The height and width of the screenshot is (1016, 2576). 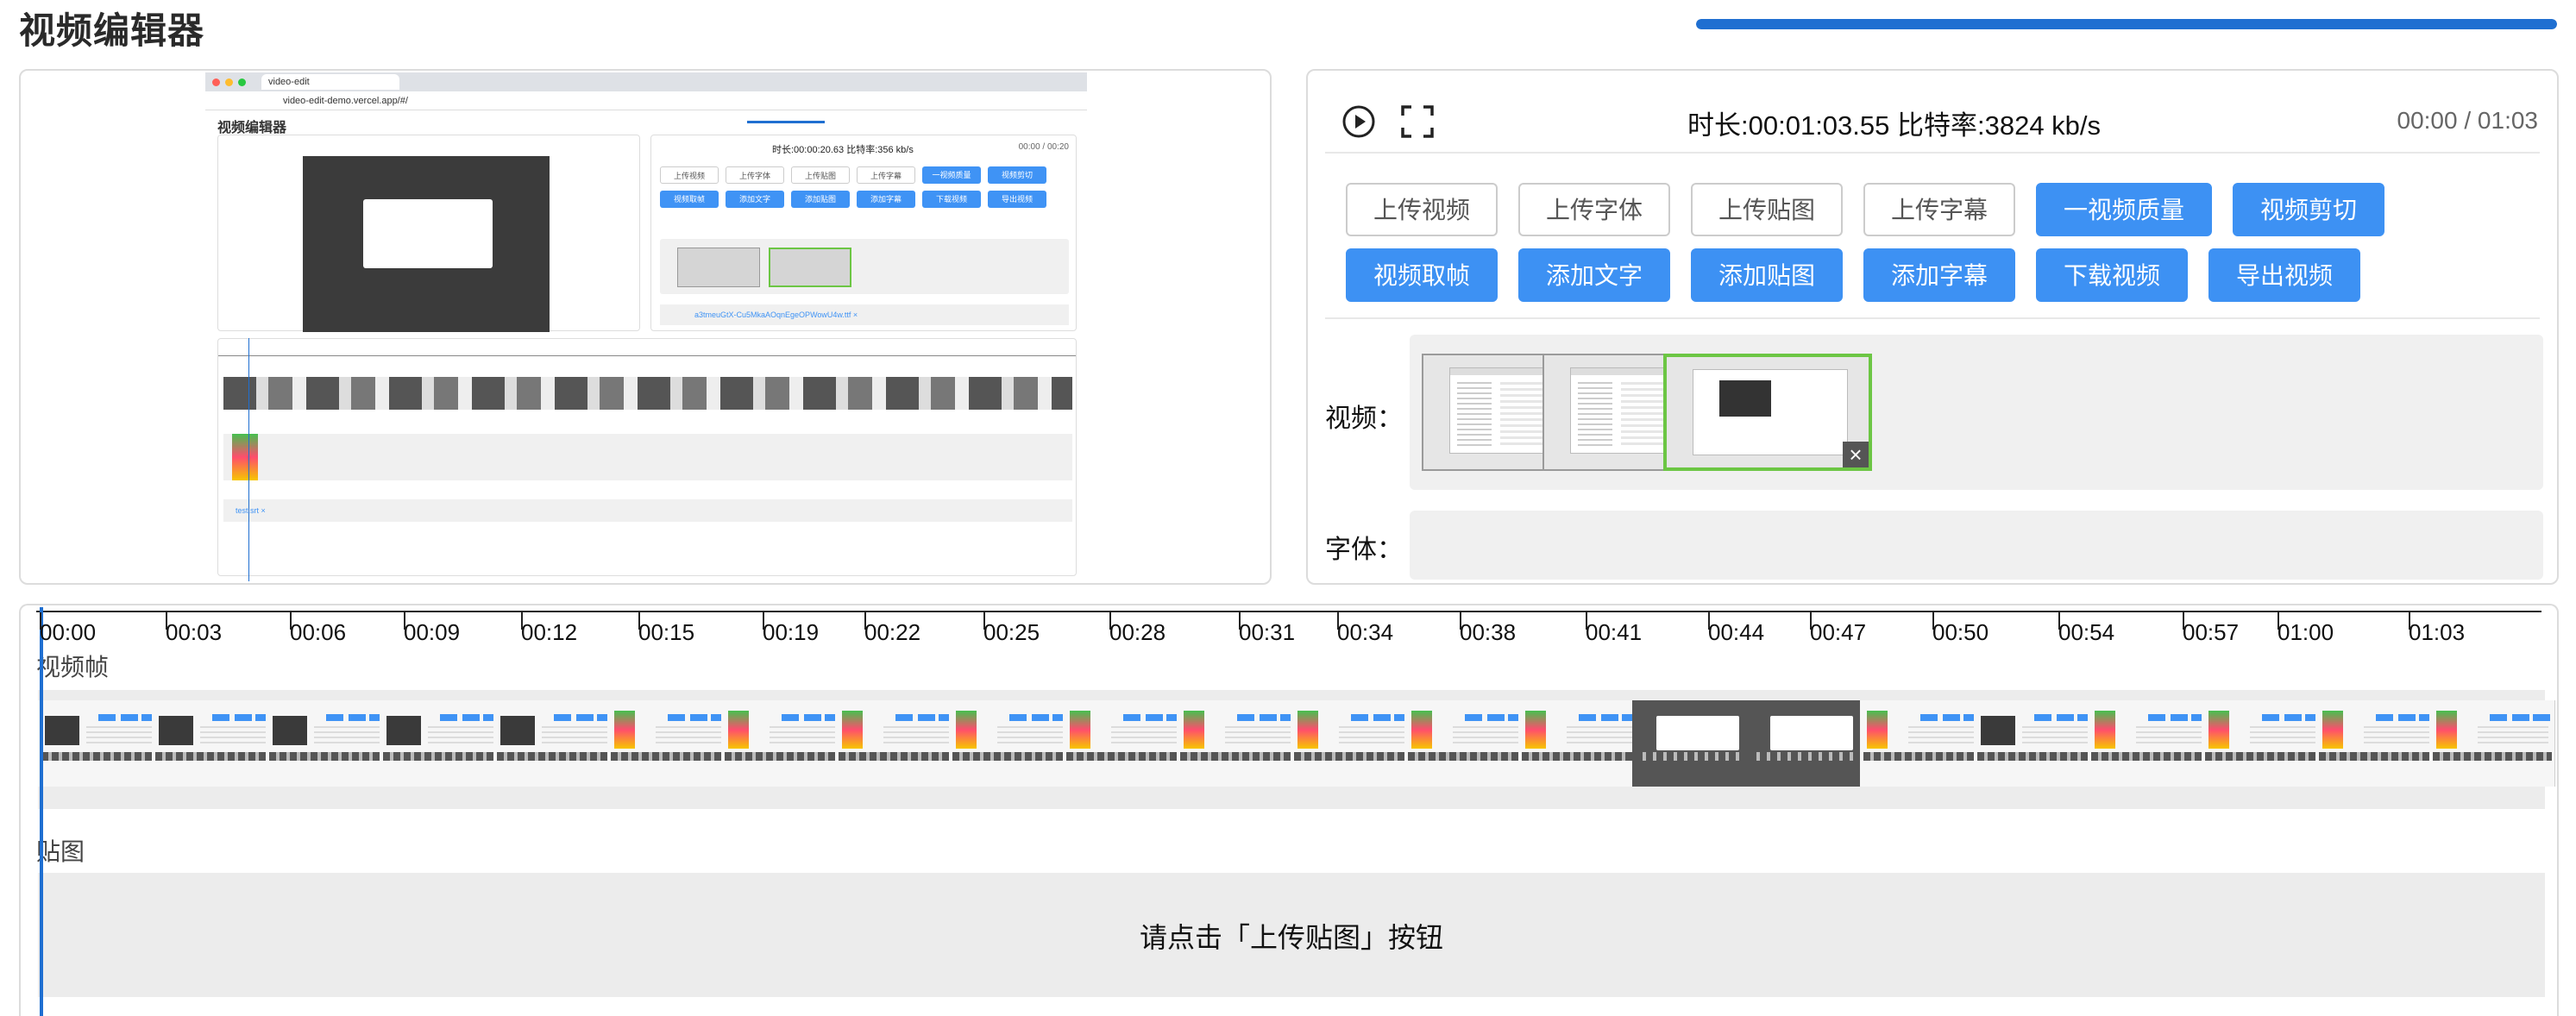 What do you see at coordinates (2284, 275) in the screenshot?
I see `action-button: 导出视频` at bounding box center [2284, 275].